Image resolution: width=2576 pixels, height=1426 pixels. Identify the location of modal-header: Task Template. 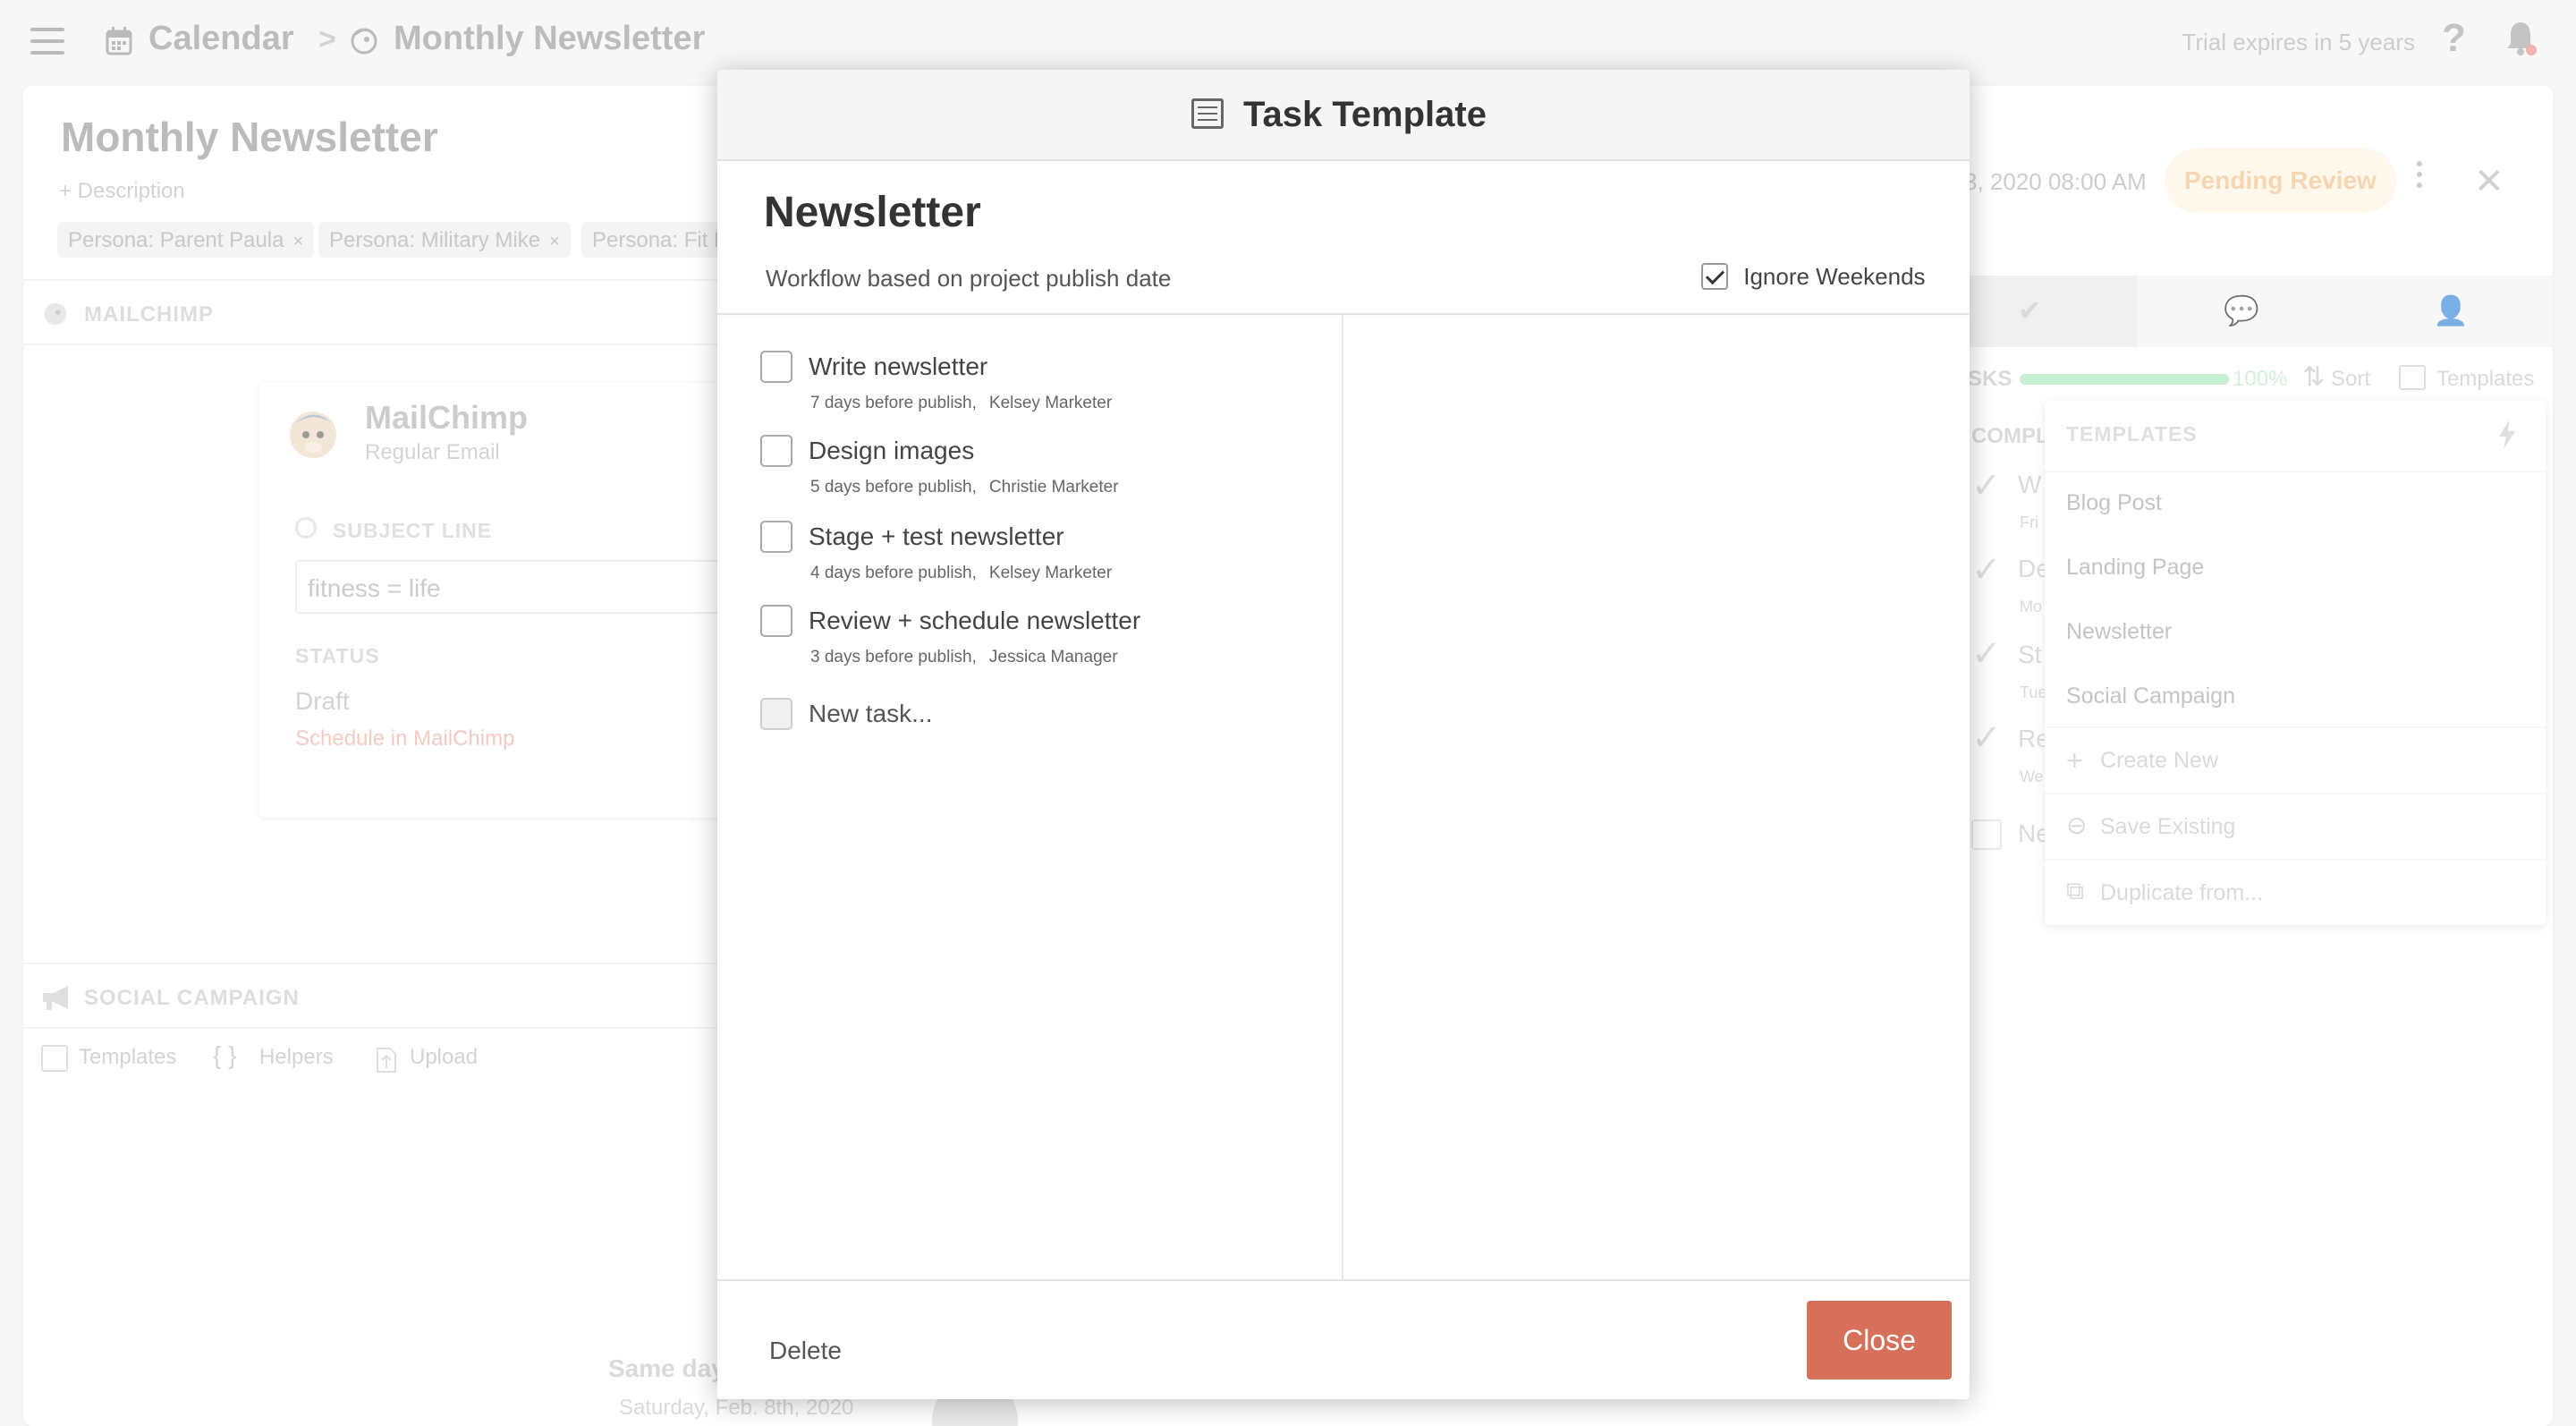
(1343, 116).